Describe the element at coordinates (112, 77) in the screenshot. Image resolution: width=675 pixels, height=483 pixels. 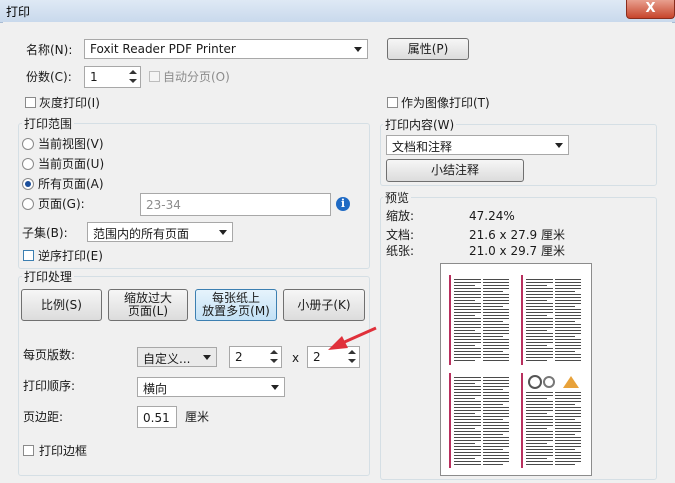
I see `copies-stepper: 1` at that location.